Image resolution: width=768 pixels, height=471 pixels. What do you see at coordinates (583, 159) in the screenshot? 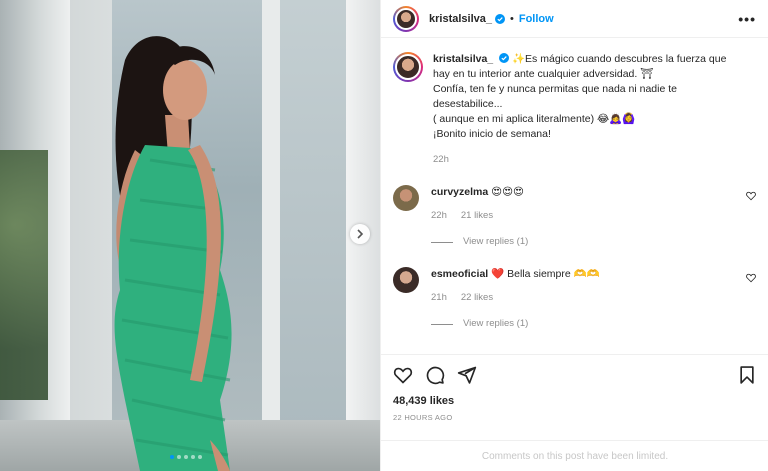
I see `caption-timestamp: 22h` at bounding box center [583, 159].